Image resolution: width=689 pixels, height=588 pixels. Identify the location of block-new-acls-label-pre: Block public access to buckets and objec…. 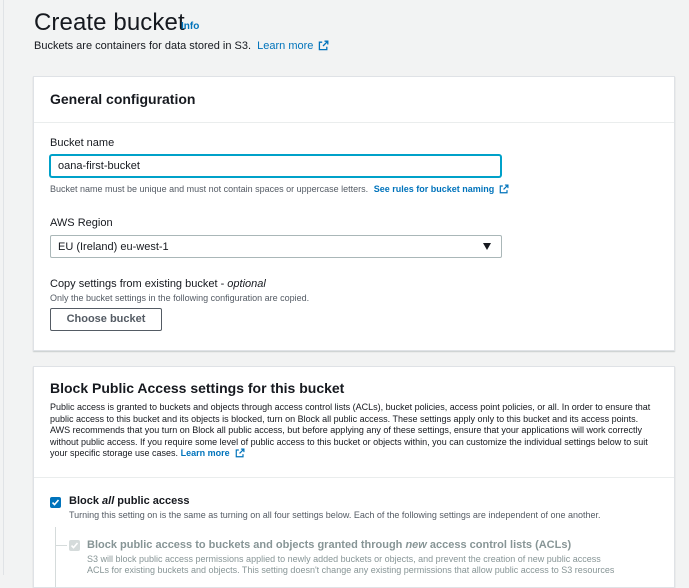
(246, 545).